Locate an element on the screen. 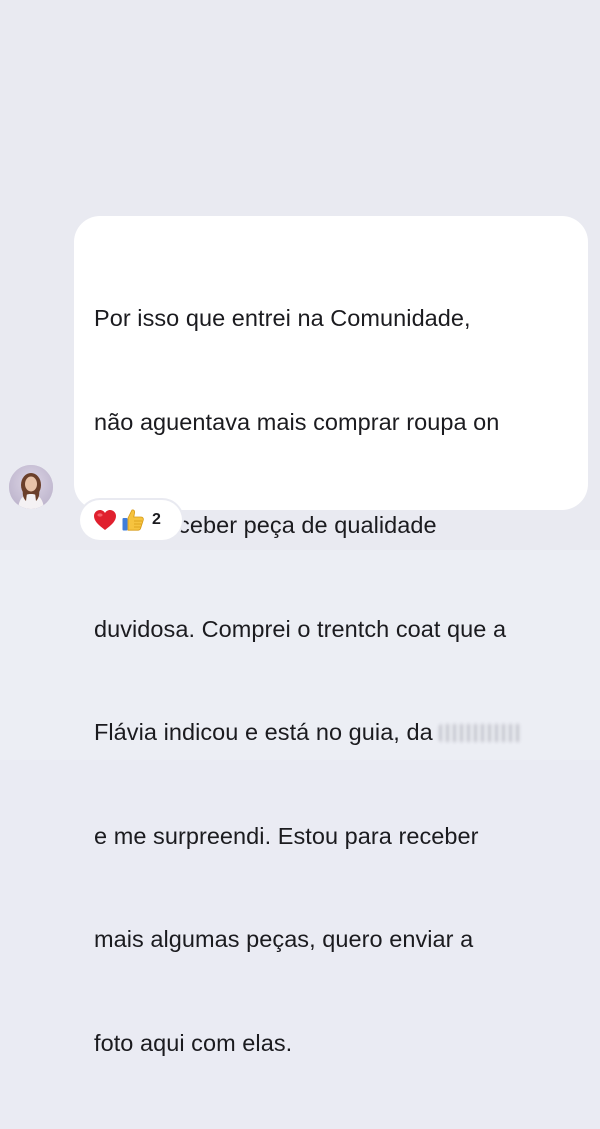 The height and width of the screenshot is (1129, 600). thumbs-up-icon is located at coordinates (133, 520).